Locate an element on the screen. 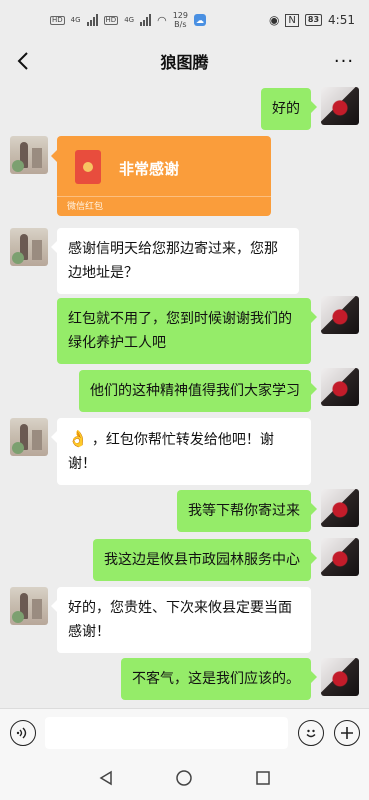 The width and height of the screenshot is (369, 800). status-right: ◉ N 83 4:51 is located at coordinates (312, 20).